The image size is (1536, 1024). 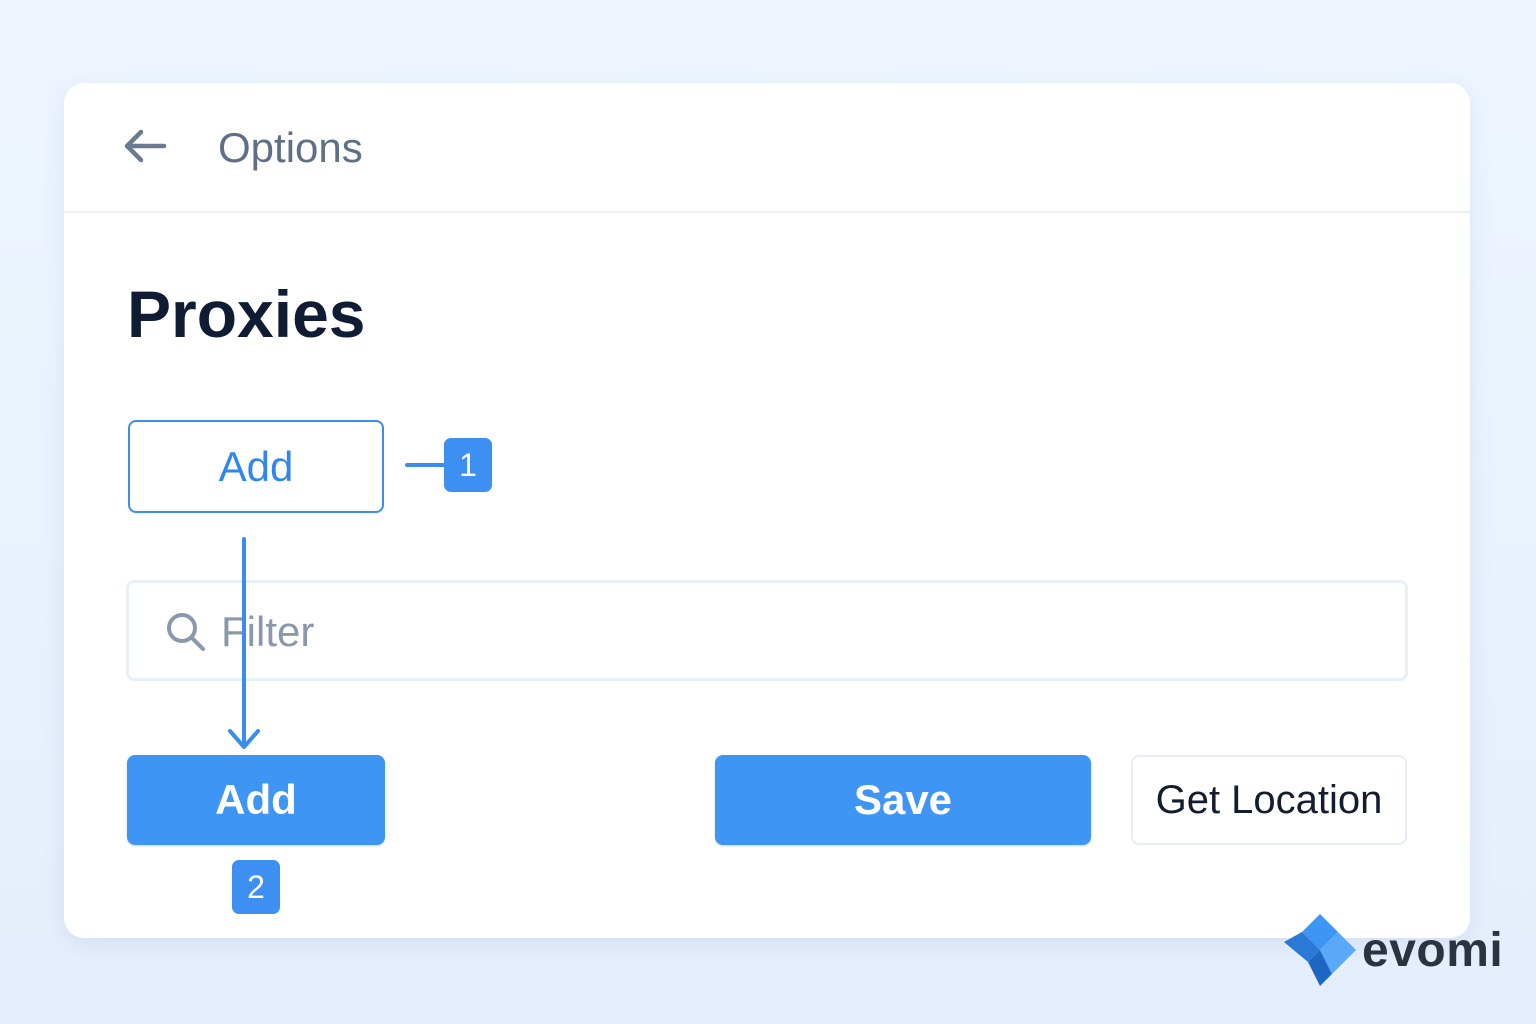 I want to click on get-location-button: Get Location, so click(x=1269, y=800).